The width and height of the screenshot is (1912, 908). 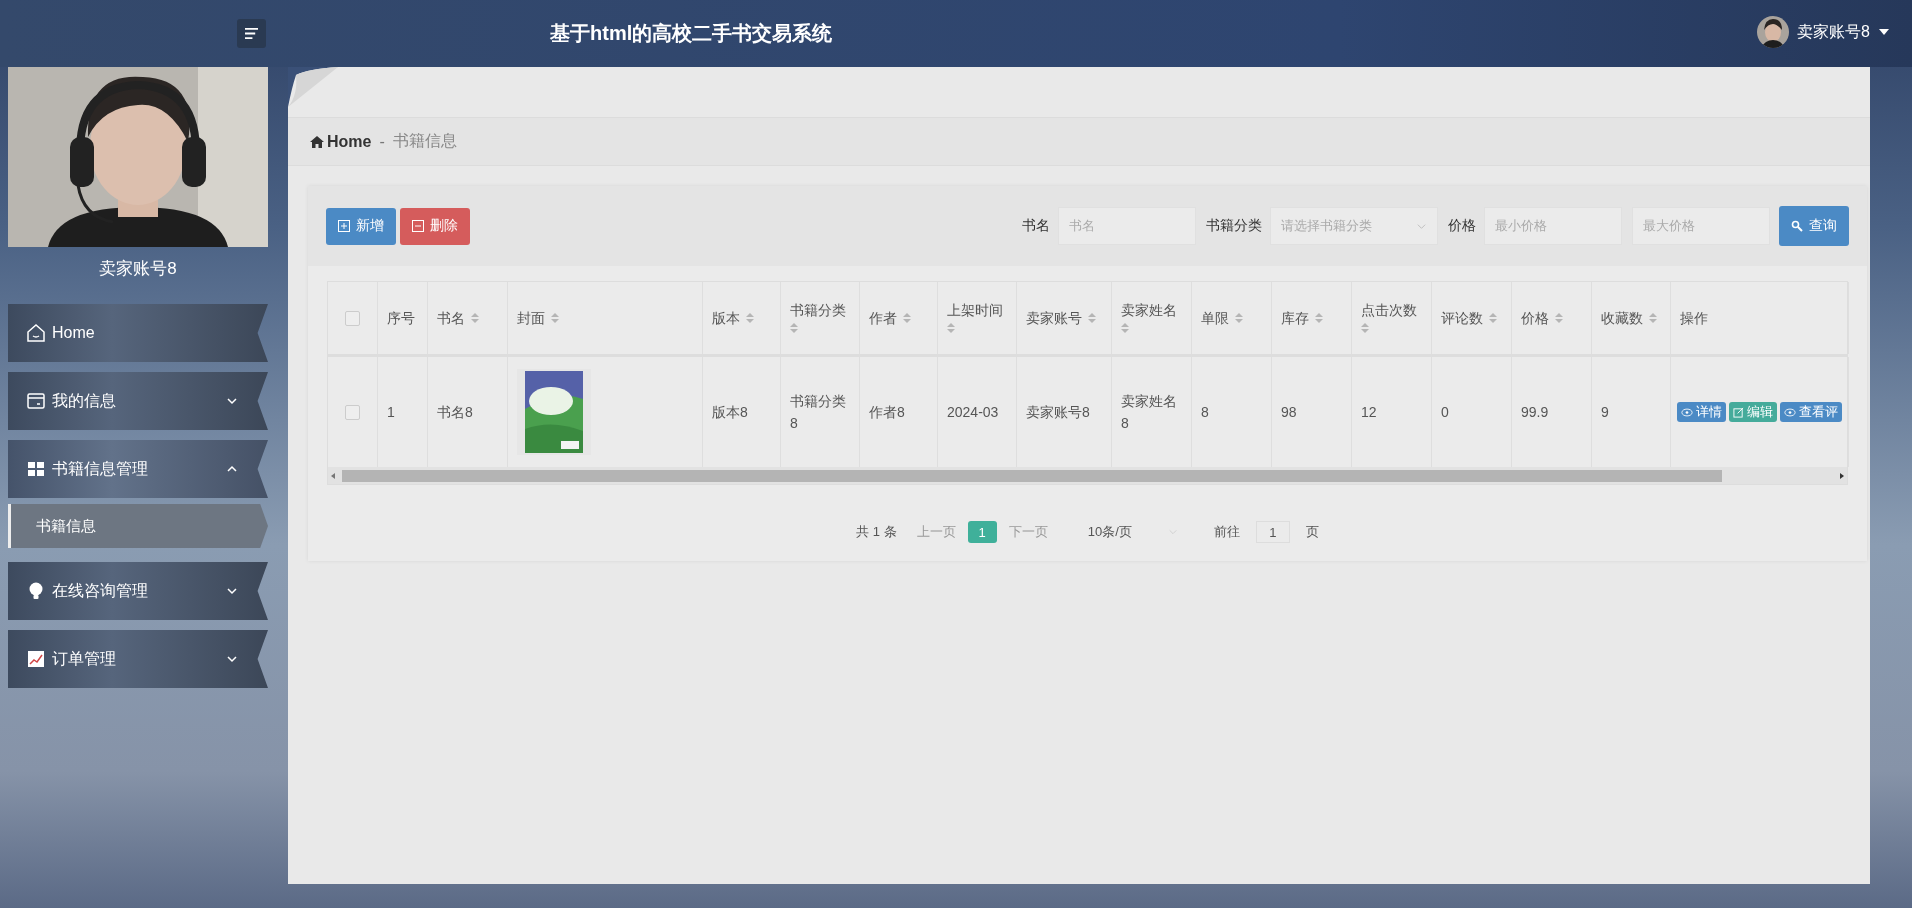 What do you see at coordinates (1149, 310) in the screenshot?
I see `column-header: 卖家姓名` at bounding box center [1149, 310].